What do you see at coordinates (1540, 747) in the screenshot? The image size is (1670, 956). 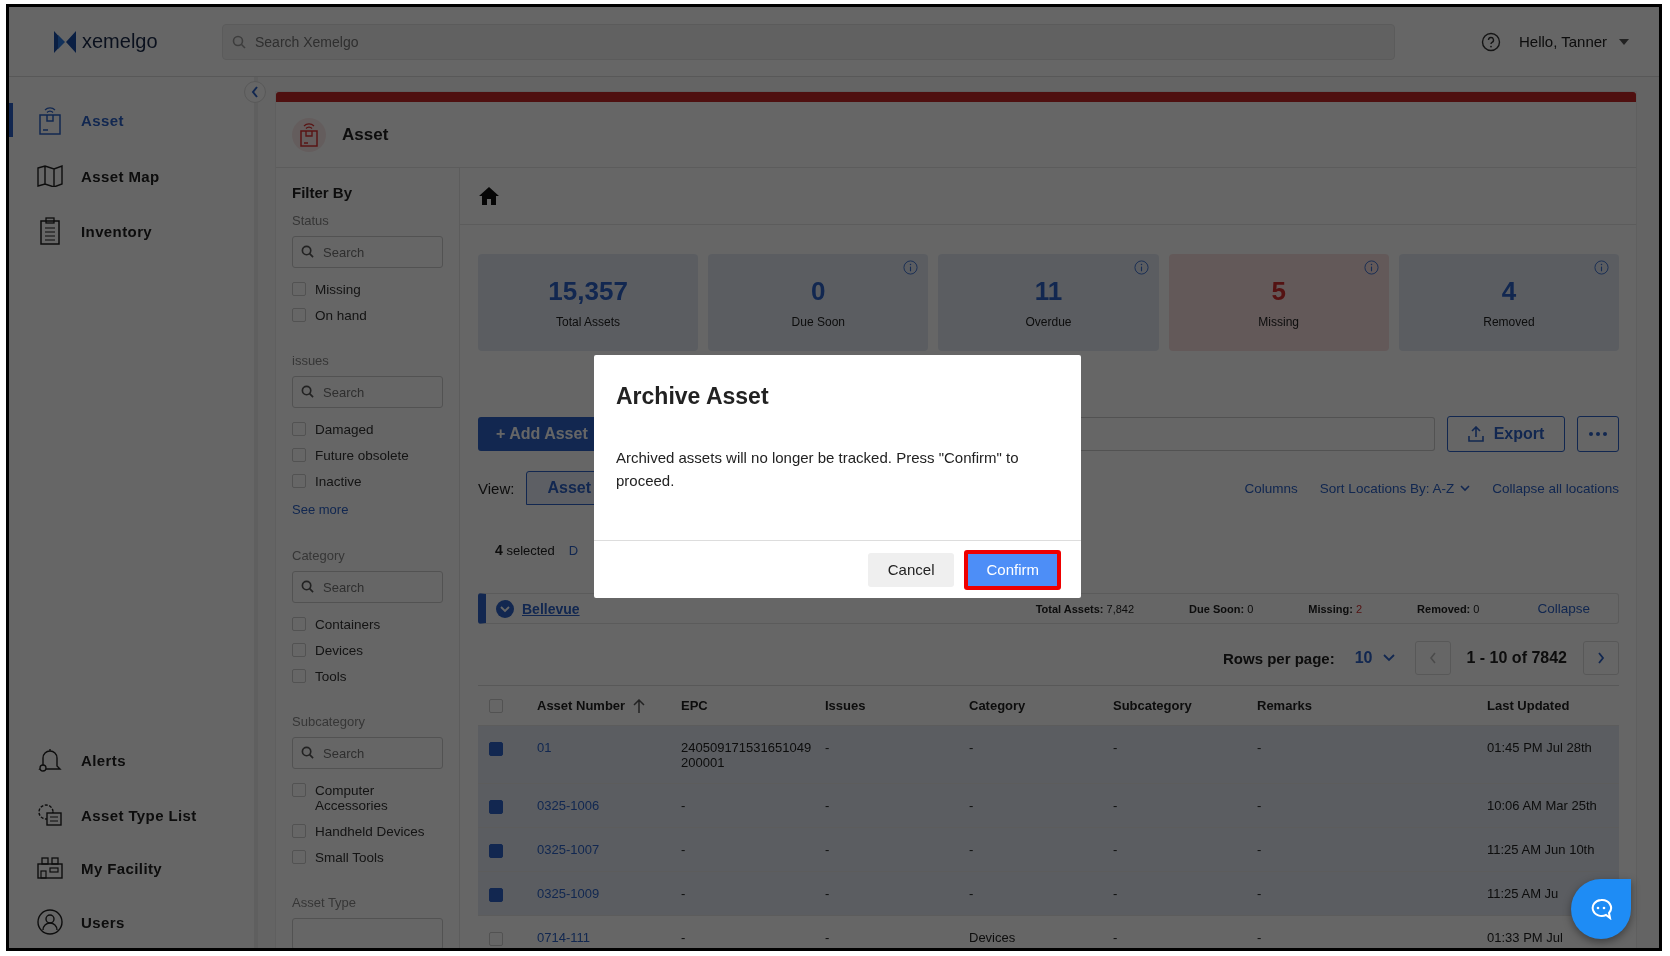 I see `table-cell-text: 01:45 PM Jul 28th` at bounding box center [1540, 747].